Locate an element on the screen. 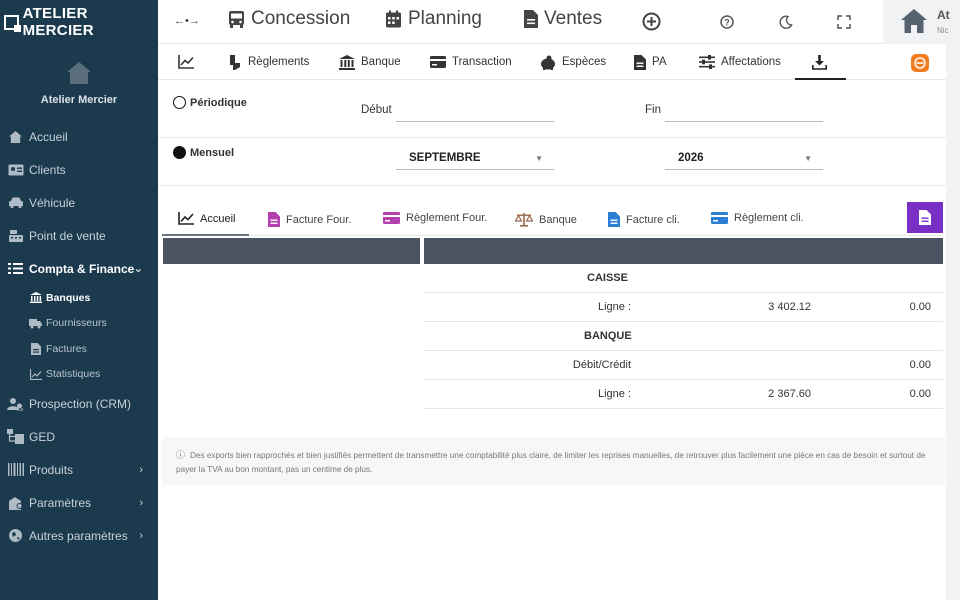 Image resolution: width=960 pixels, height=600 pixels. caret-down-icon: ▼ is located at coordinates (808, 158).